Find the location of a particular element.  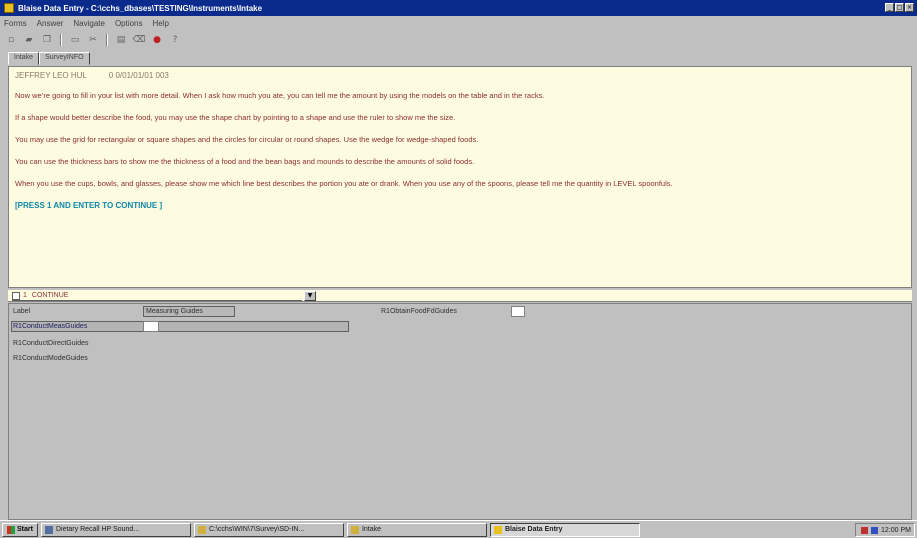

press-prompt: [PRESS 1 AND ENTER TO CONTINUE ] is located at coordinates (89, 205).